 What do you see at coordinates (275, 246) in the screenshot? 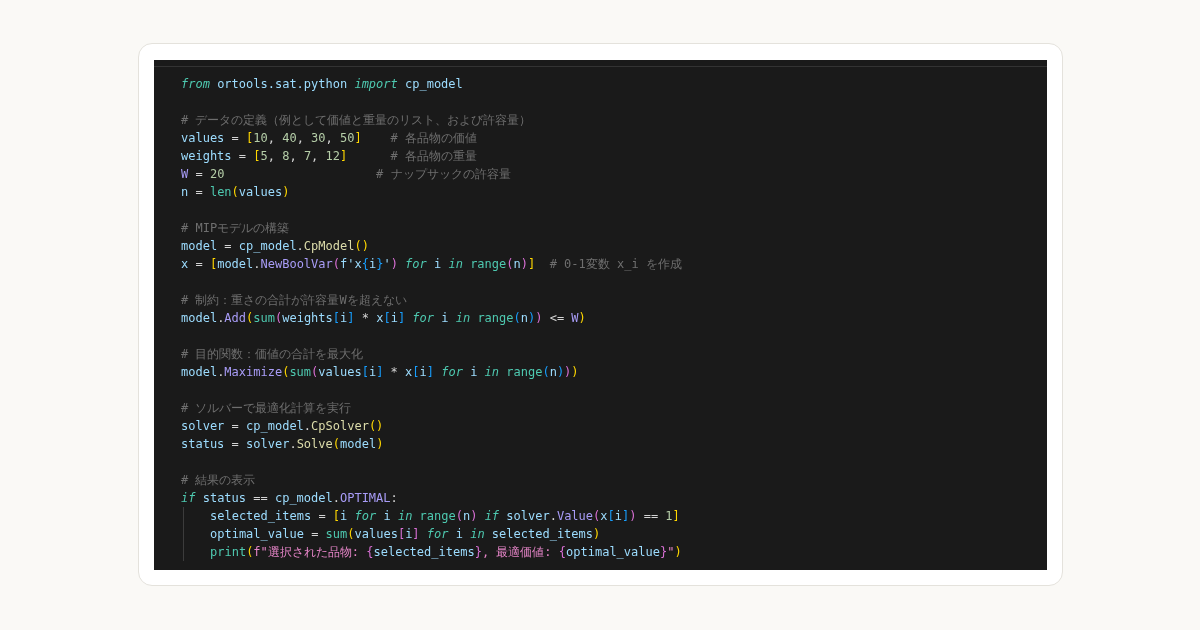
I see `code-line: model = cp_model.CpModel()` at bounding box center [275, 246].